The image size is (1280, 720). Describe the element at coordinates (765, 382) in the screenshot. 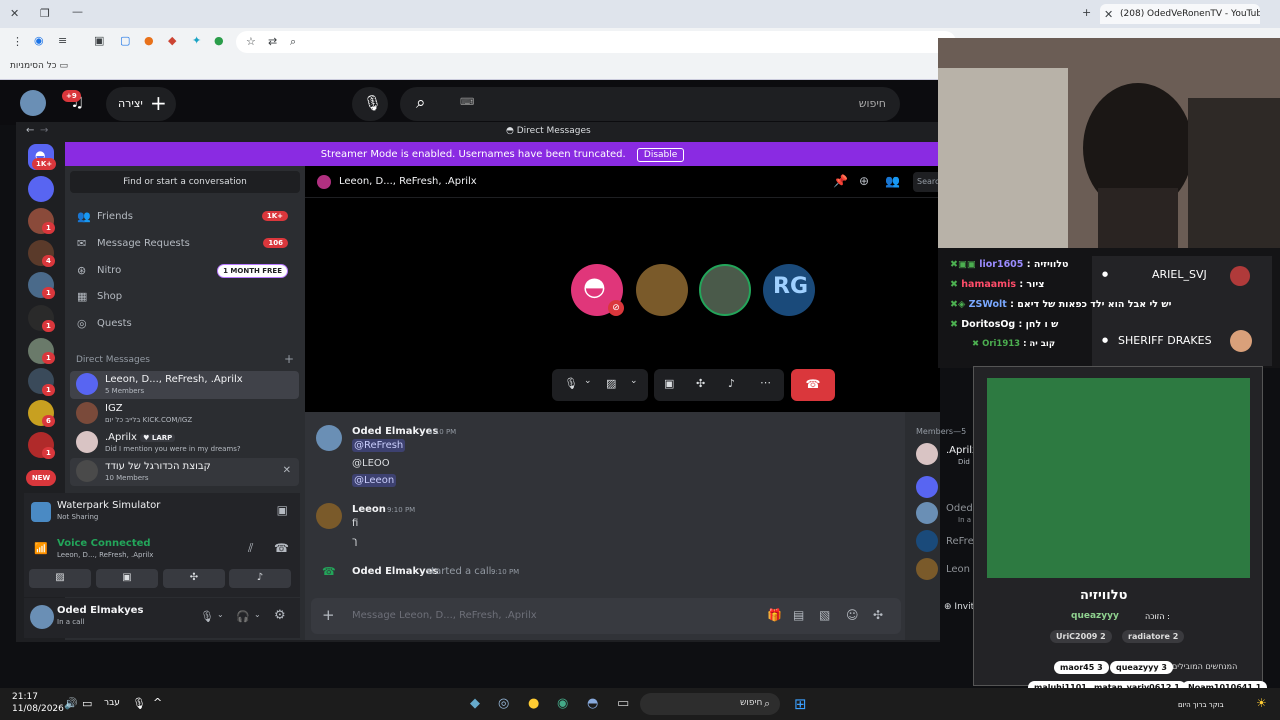

I see `more-dots-icon: ⋯` at that location.